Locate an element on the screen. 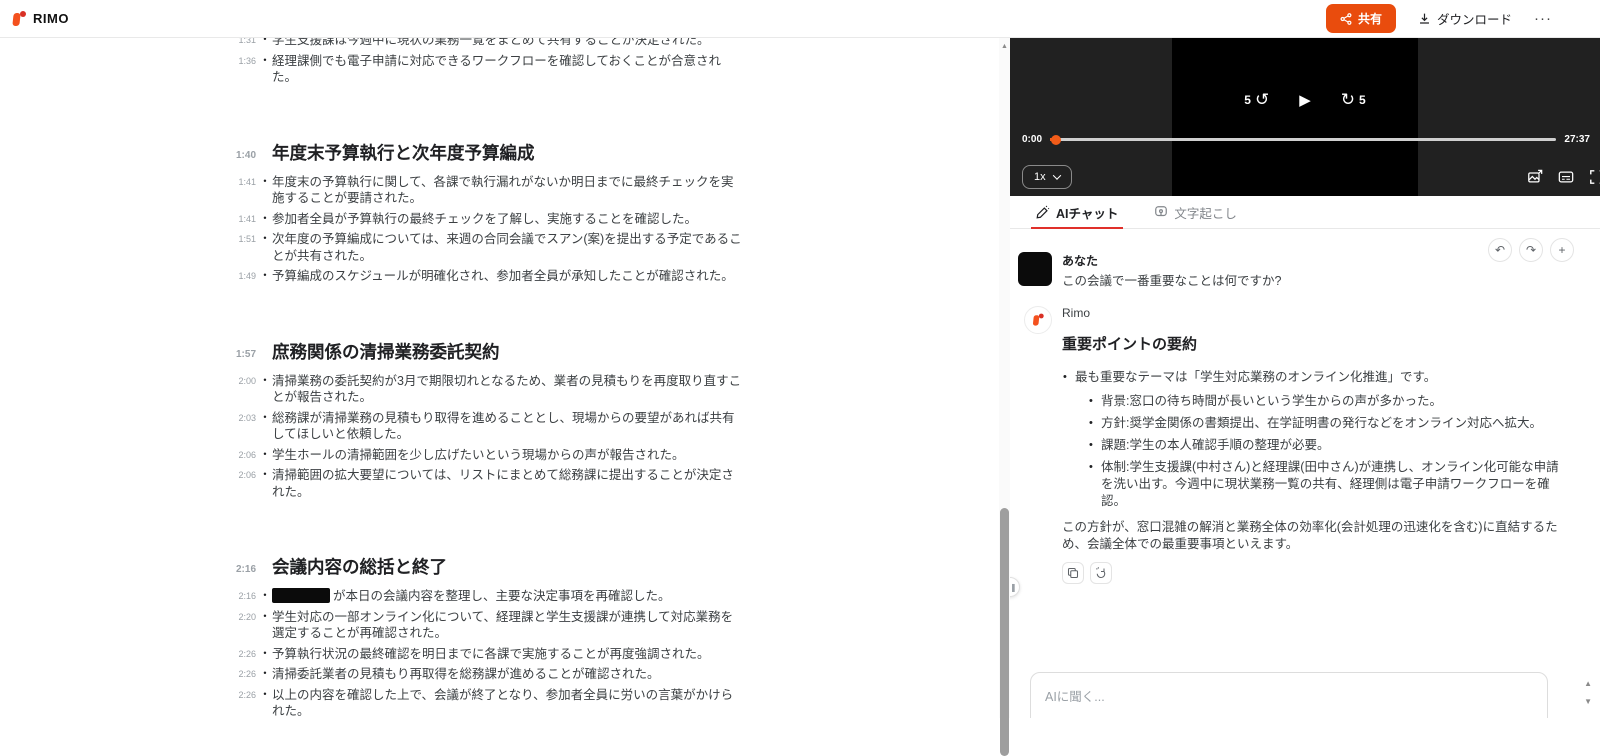 The width and height of the screenshot is (1600, 756). rimo-logo: RIMO is located at coordinates (40, 19).